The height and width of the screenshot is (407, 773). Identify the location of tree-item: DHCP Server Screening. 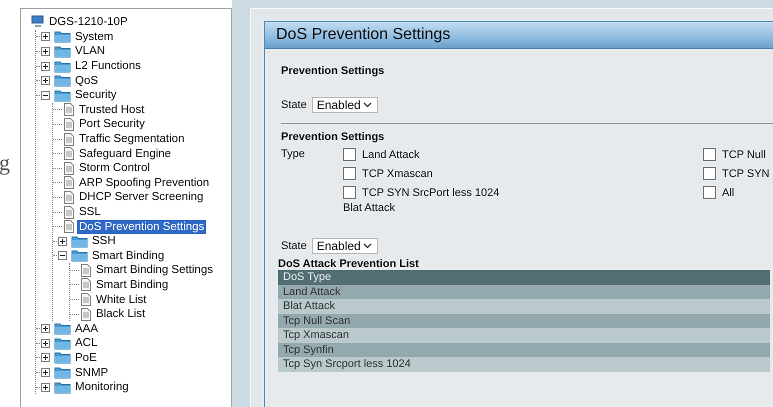
(141, 197).